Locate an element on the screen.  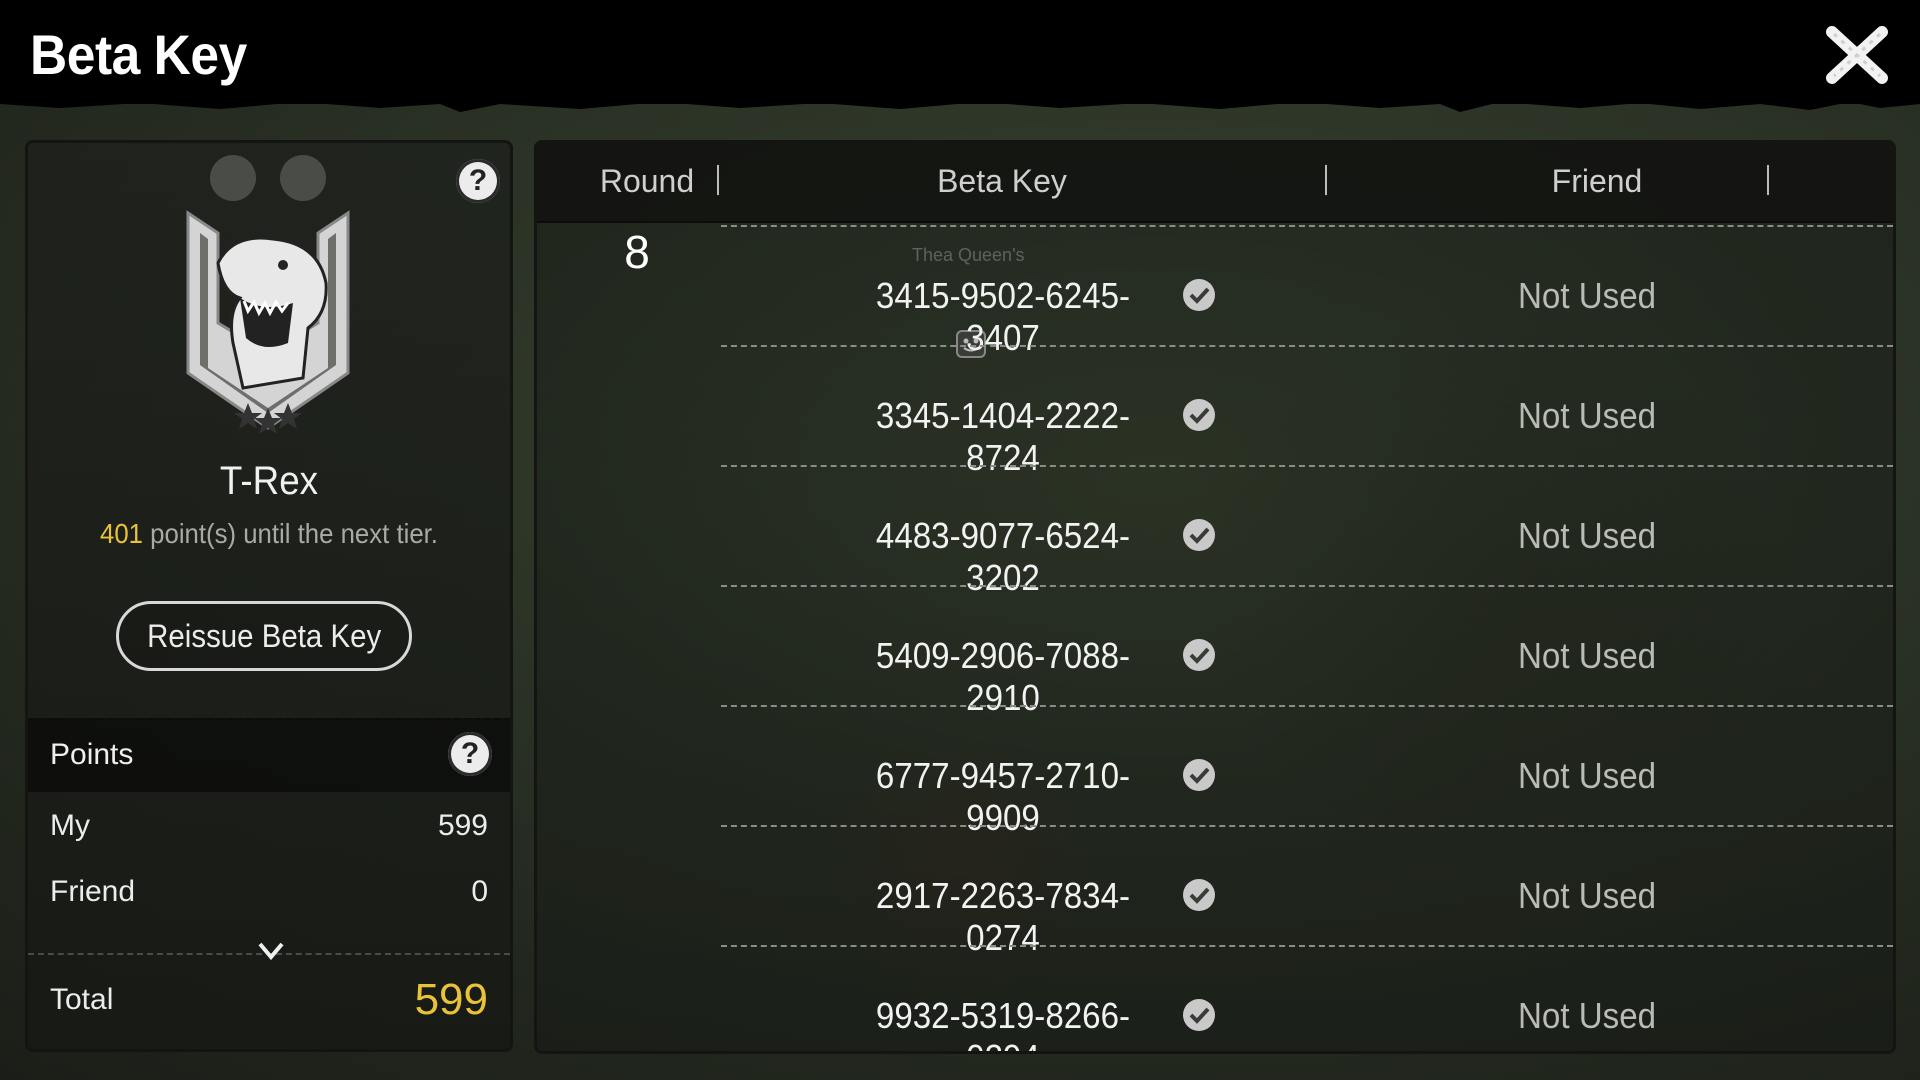
background-name-label: Thea Queen's is located at coordinates (968, 255).